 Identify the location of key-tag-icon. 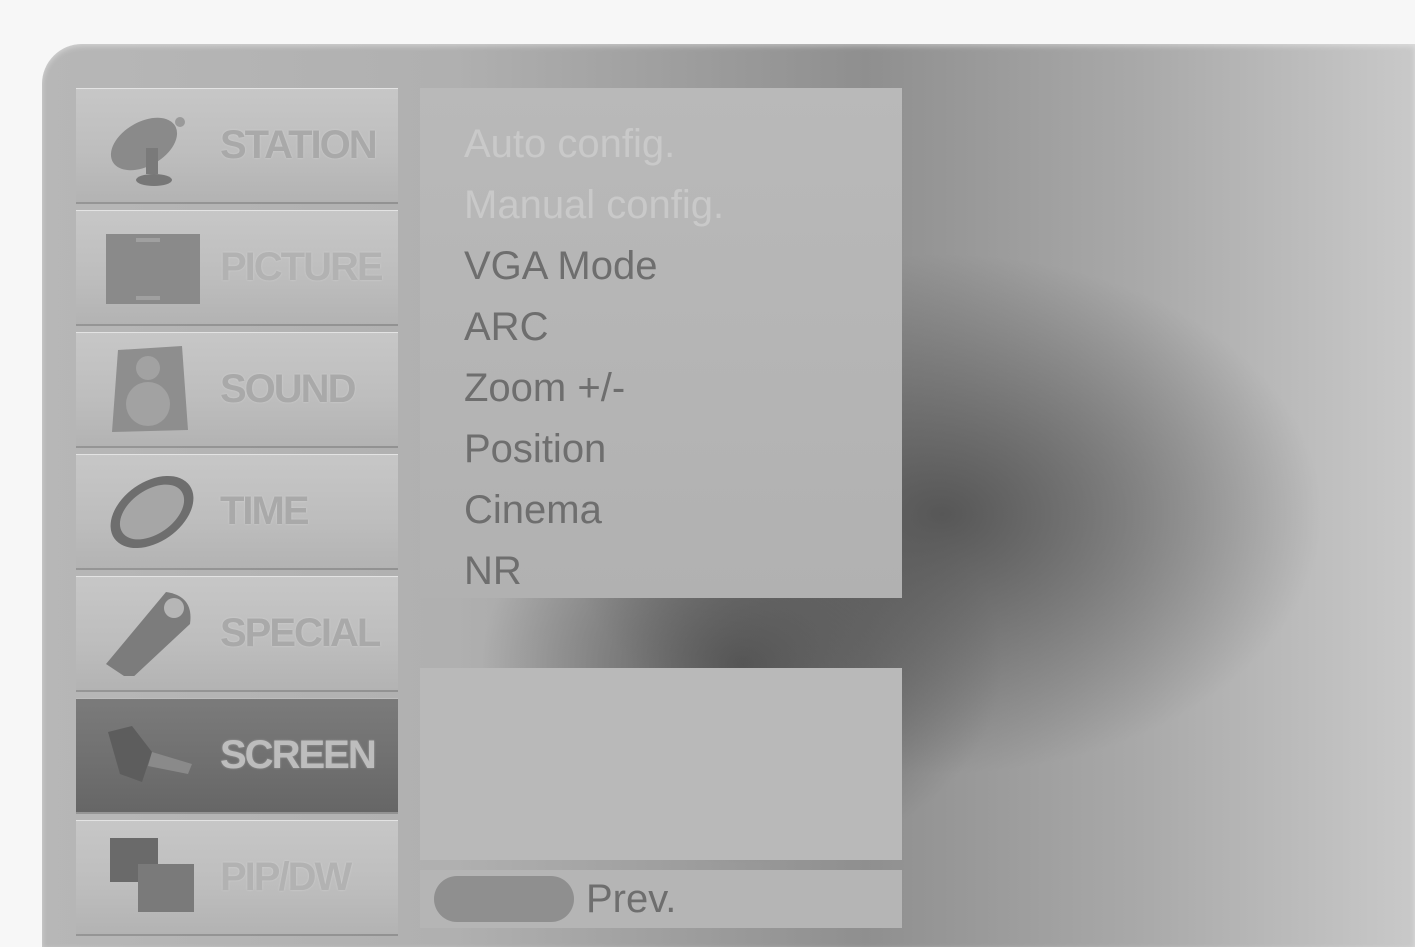
(148, 634).